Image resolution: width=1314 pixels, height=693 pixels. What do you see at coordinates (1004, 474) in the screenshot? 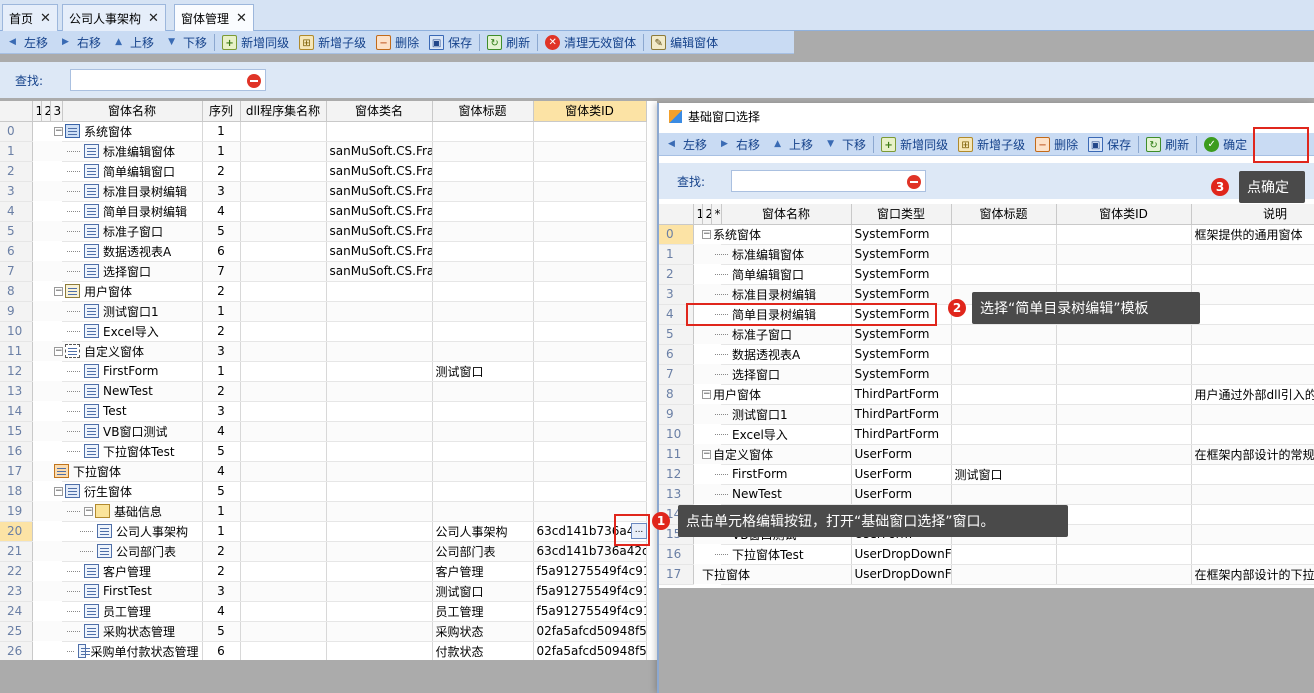
I see `title-cell: 测试窗口` at bounding box center [1004, 474].